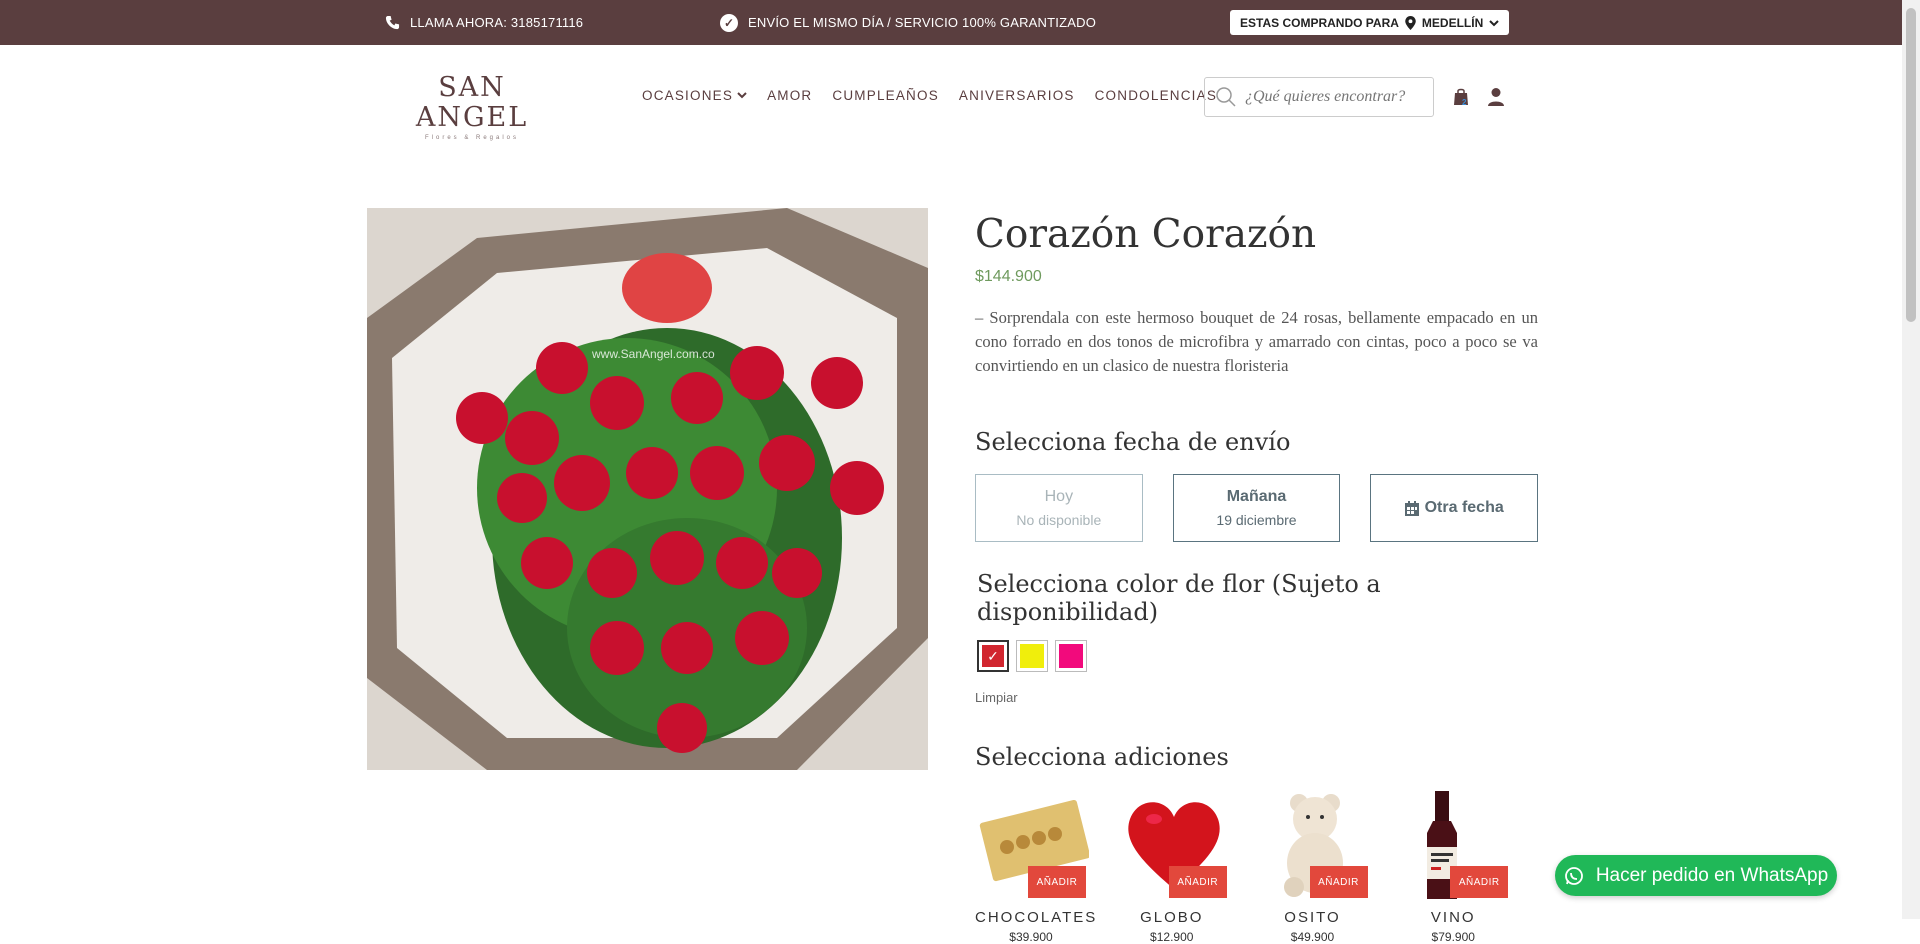  What do you see at coordinates (1133, 442) in the screenshot?
I see `delivery-title: Selecciona fecha de envío` at bounding box center [1133, 442].